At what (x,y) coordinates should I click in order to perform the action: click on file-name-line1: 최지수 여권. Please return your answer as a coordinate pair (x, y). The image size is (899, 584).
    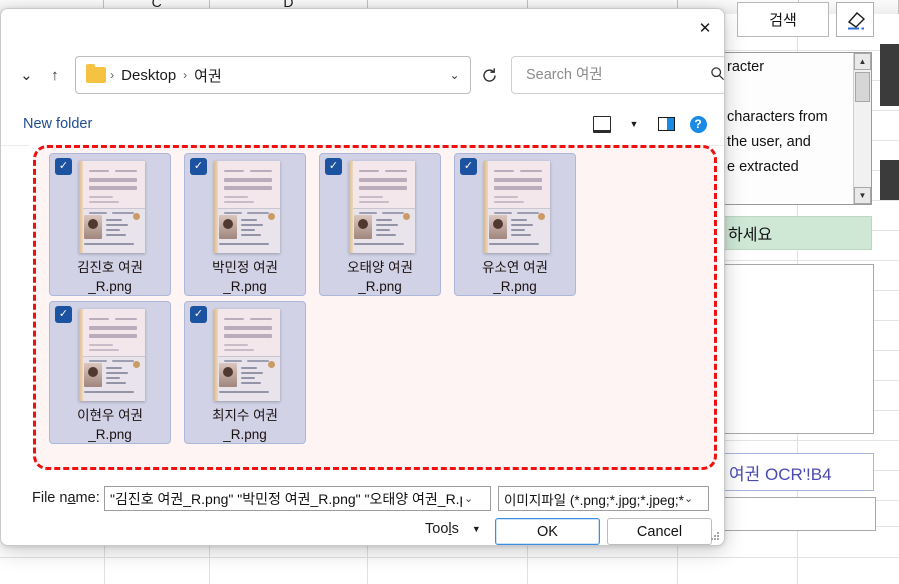
    Looking at the image, I should click on (245, 415).